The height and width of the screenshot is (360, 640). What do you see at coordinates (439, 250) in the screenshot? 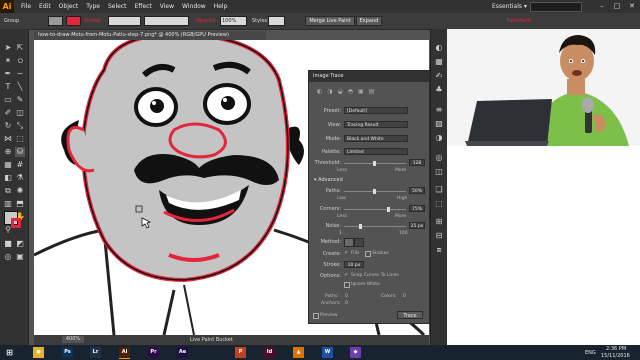
I see `transform-panel-icon: ⧈` at bounding box center [439, 250].